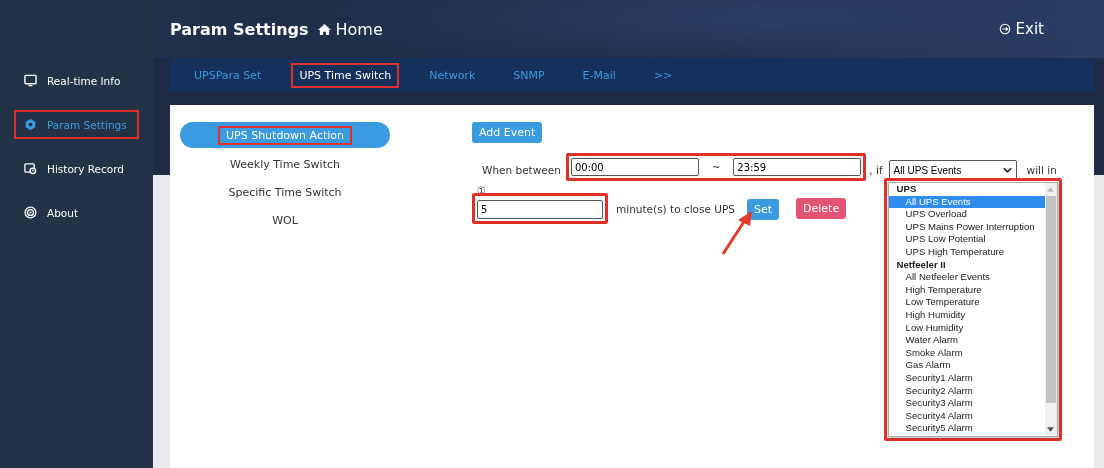 The width and height of the screenshot is (1104, 468). I want to click on list-option: All Netfeeler Events, so click(966, 277).